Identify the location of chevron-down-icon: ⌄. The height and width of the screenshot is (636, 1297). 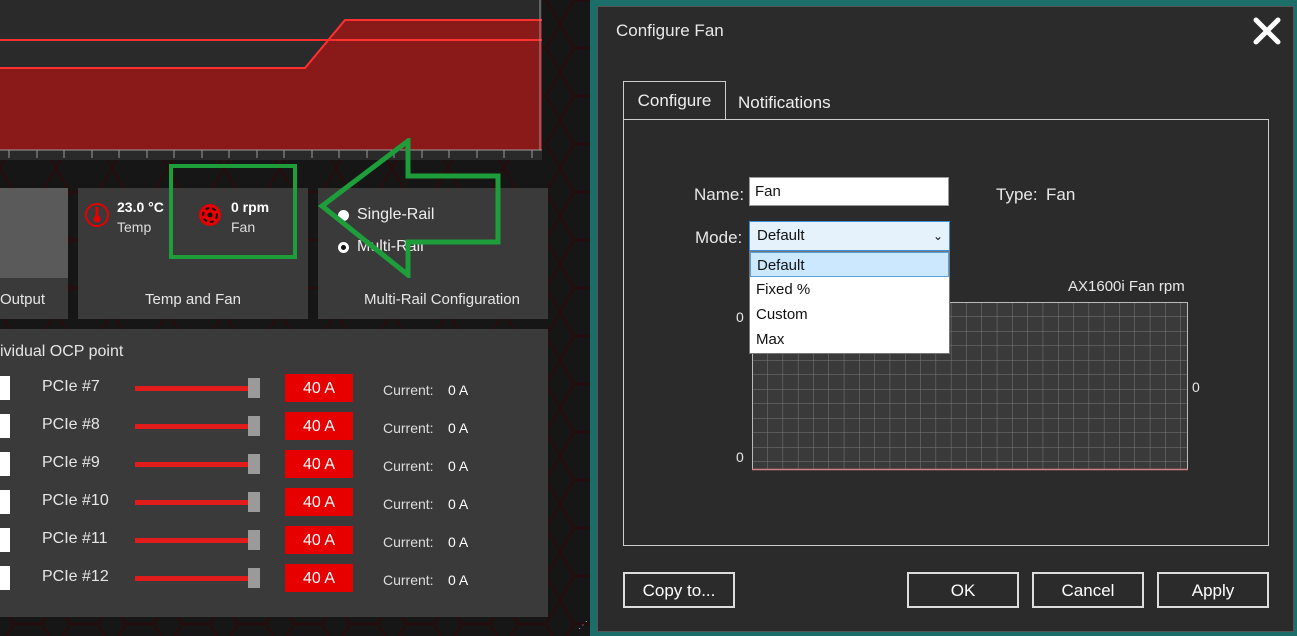
(937, 236).